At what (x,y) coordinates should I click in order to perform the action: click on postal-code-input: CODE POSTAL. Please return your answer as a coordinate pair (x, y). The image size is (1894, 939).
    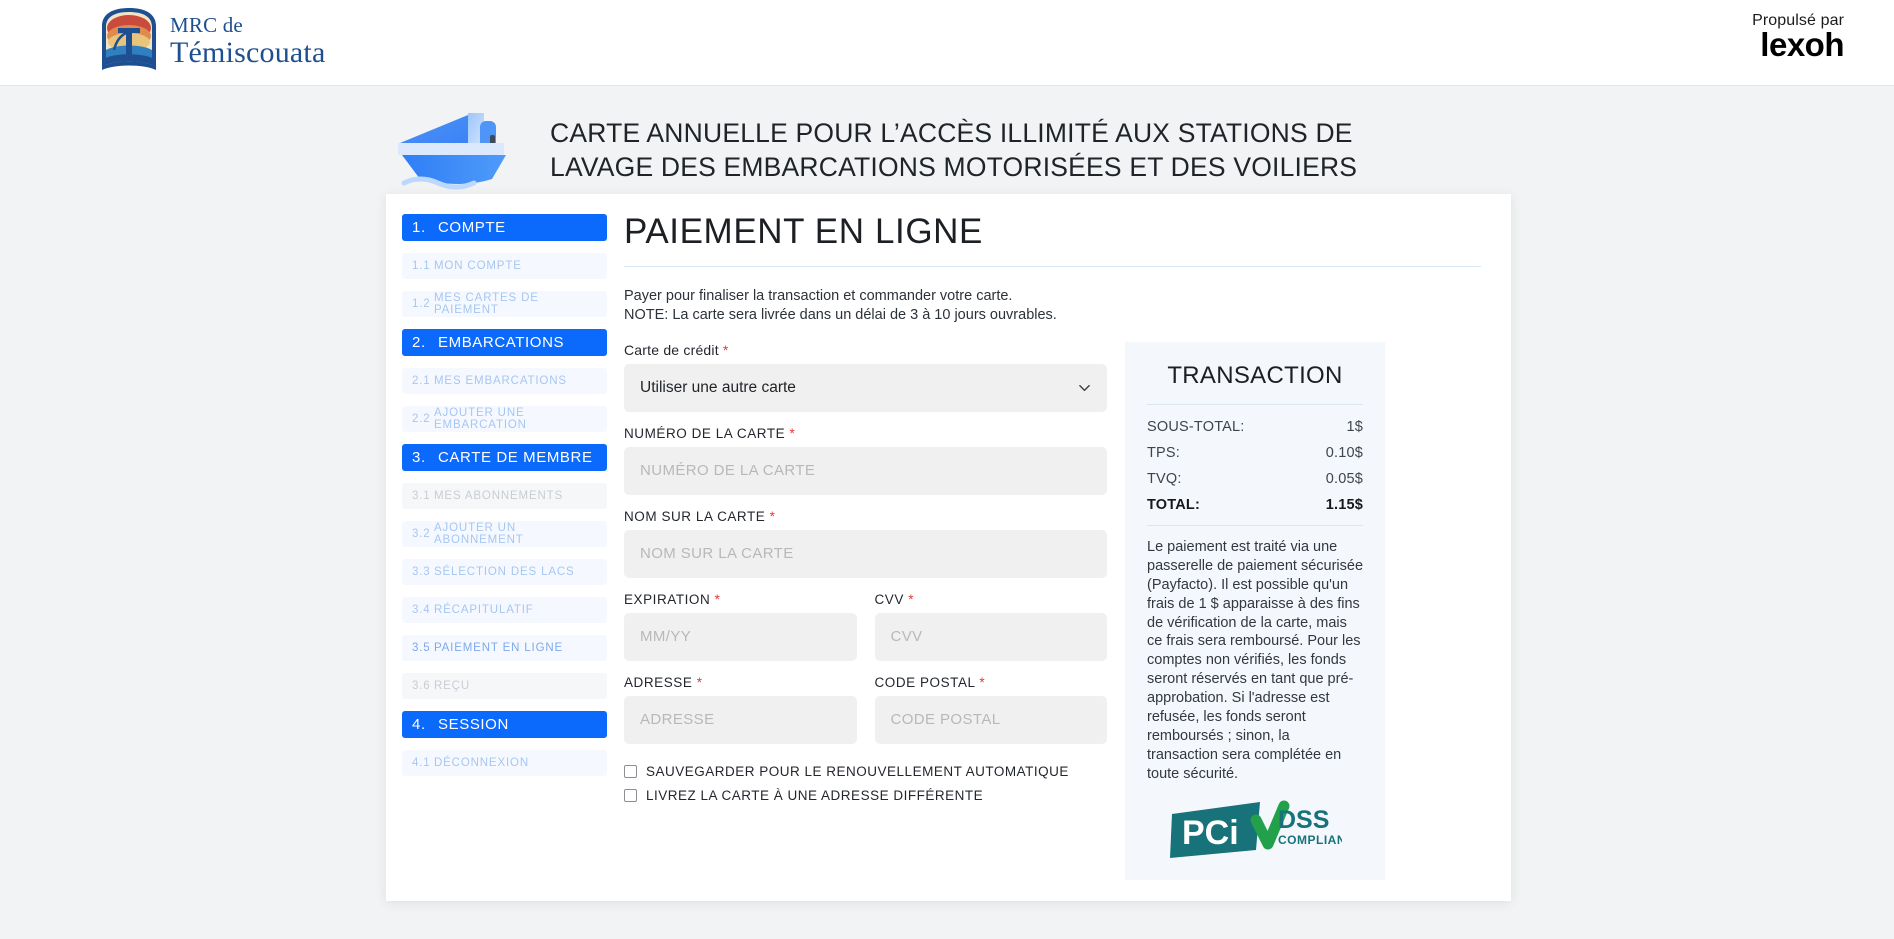
    Looking at the image, I should click on (990, 719).